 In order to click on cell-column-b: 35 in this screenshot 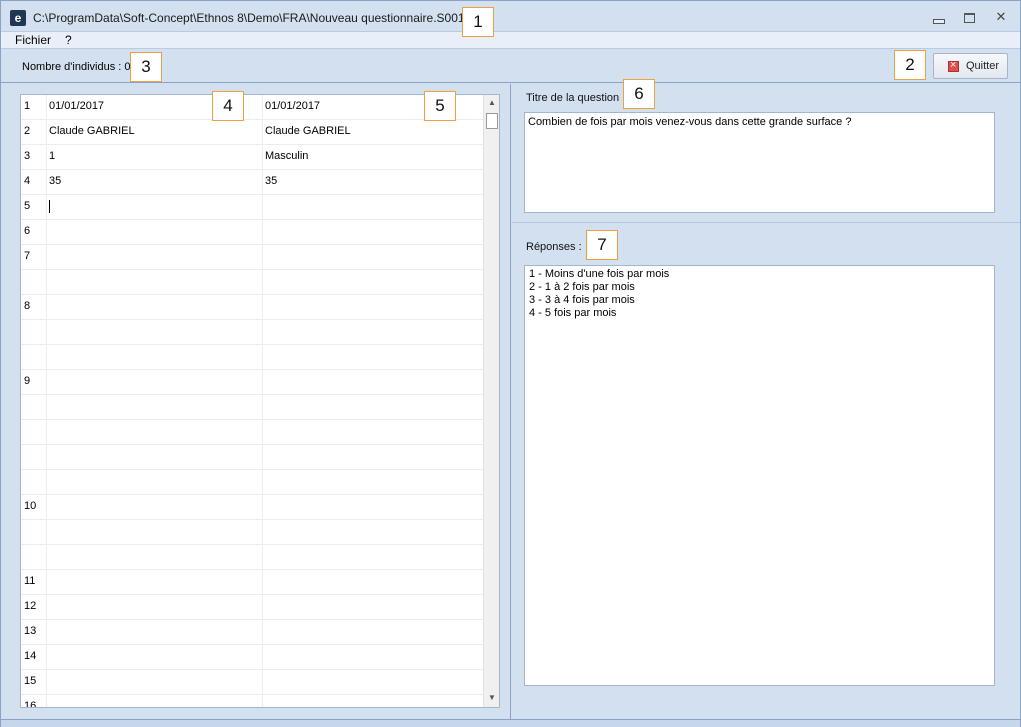, I will do `click(373, 182)`.